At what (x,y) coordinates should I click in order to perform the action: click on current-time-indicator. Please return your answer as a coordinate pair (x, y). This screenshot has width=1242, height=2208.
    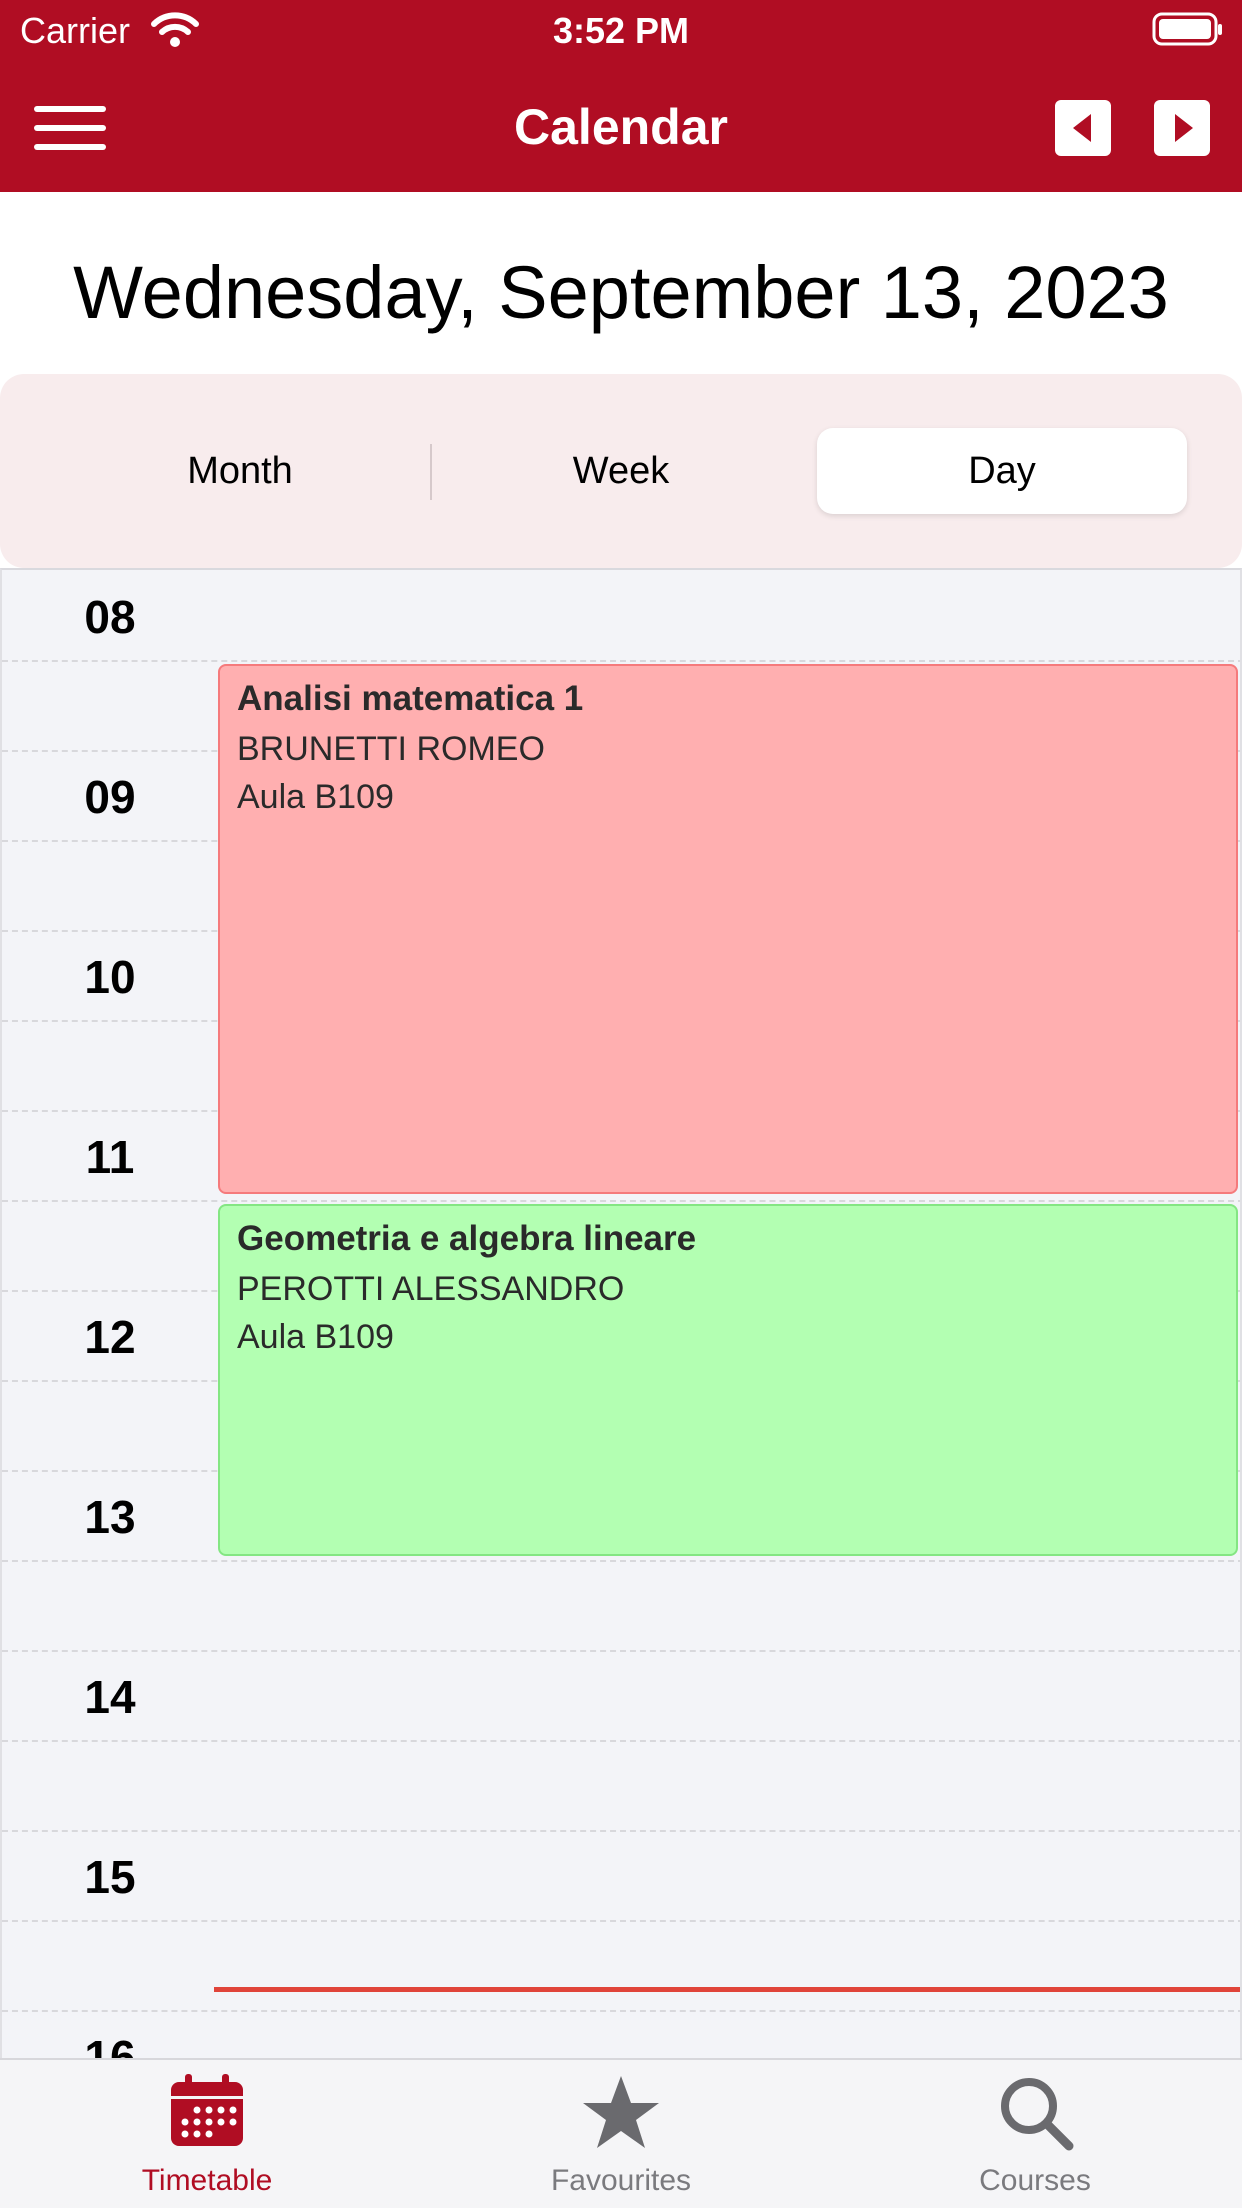
    Looking at the image, I should click on (727, 1989).